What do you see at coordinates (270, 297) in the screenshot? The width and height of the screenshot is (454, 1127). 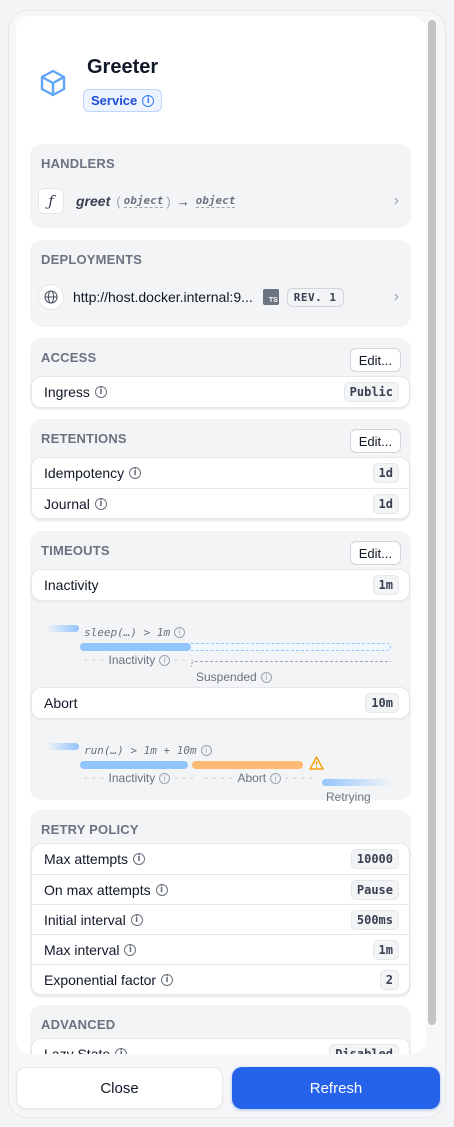 I see `typescript-icon: TS` at bounding box center [270, 297].